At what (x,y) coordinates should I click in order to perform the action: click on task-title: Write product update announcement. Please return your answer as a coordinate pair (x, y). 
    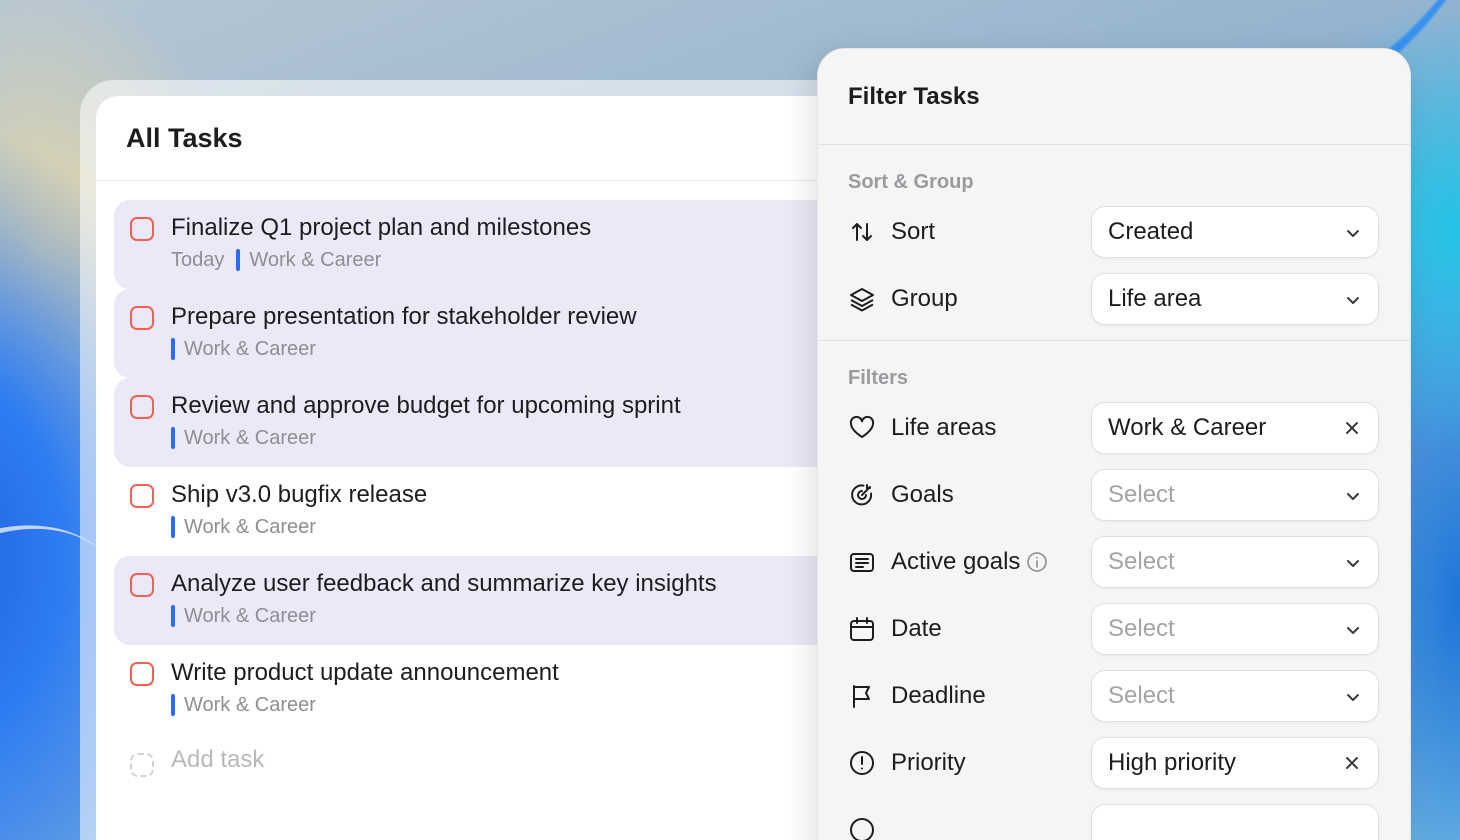
    Looking at the image, I should click on (365, 672).